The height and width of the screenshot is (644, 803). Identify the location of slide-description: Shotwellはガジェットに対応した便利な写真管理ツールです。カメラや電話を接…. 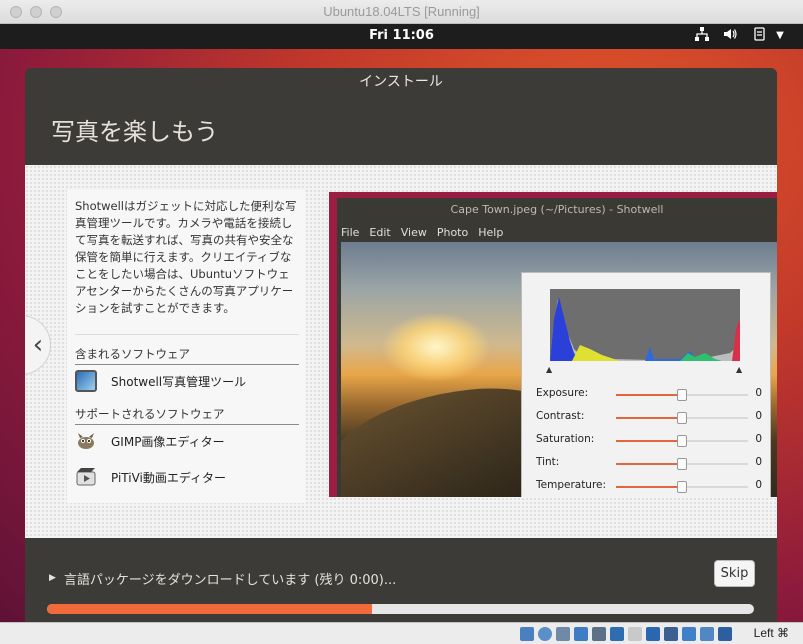
(186, 257).